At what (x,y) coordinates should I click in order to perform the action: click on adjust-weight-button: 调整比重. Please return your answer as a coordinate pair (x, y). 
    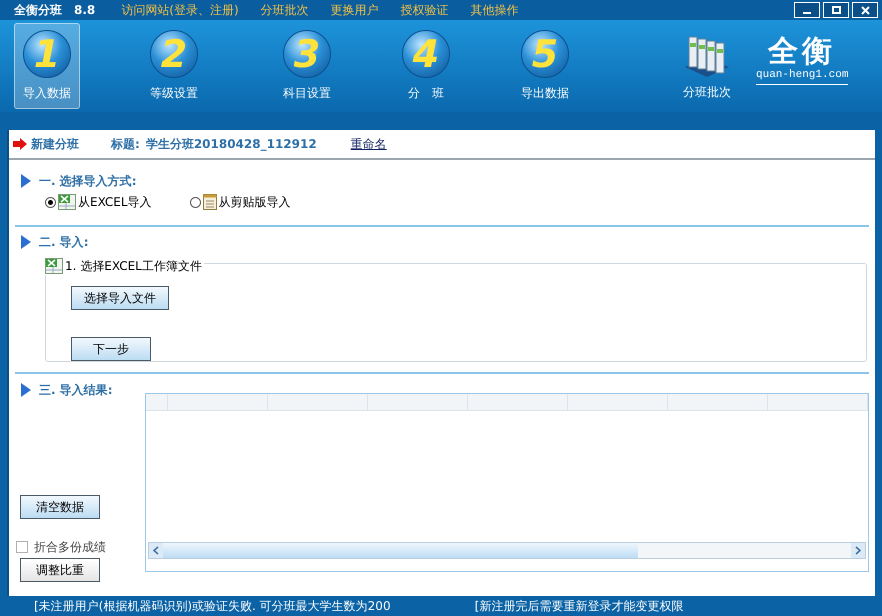
    Looking at the image, I should click on (60, 570).